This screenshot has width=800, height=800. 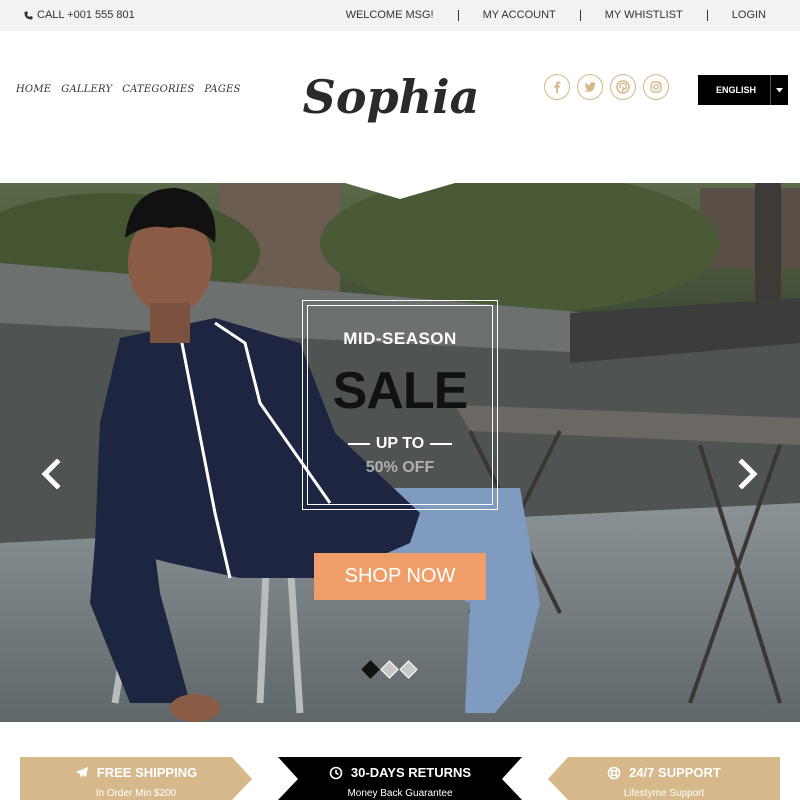 I want to click on feature-subtitle: In Order Min $200, so click(x=136, y=793).